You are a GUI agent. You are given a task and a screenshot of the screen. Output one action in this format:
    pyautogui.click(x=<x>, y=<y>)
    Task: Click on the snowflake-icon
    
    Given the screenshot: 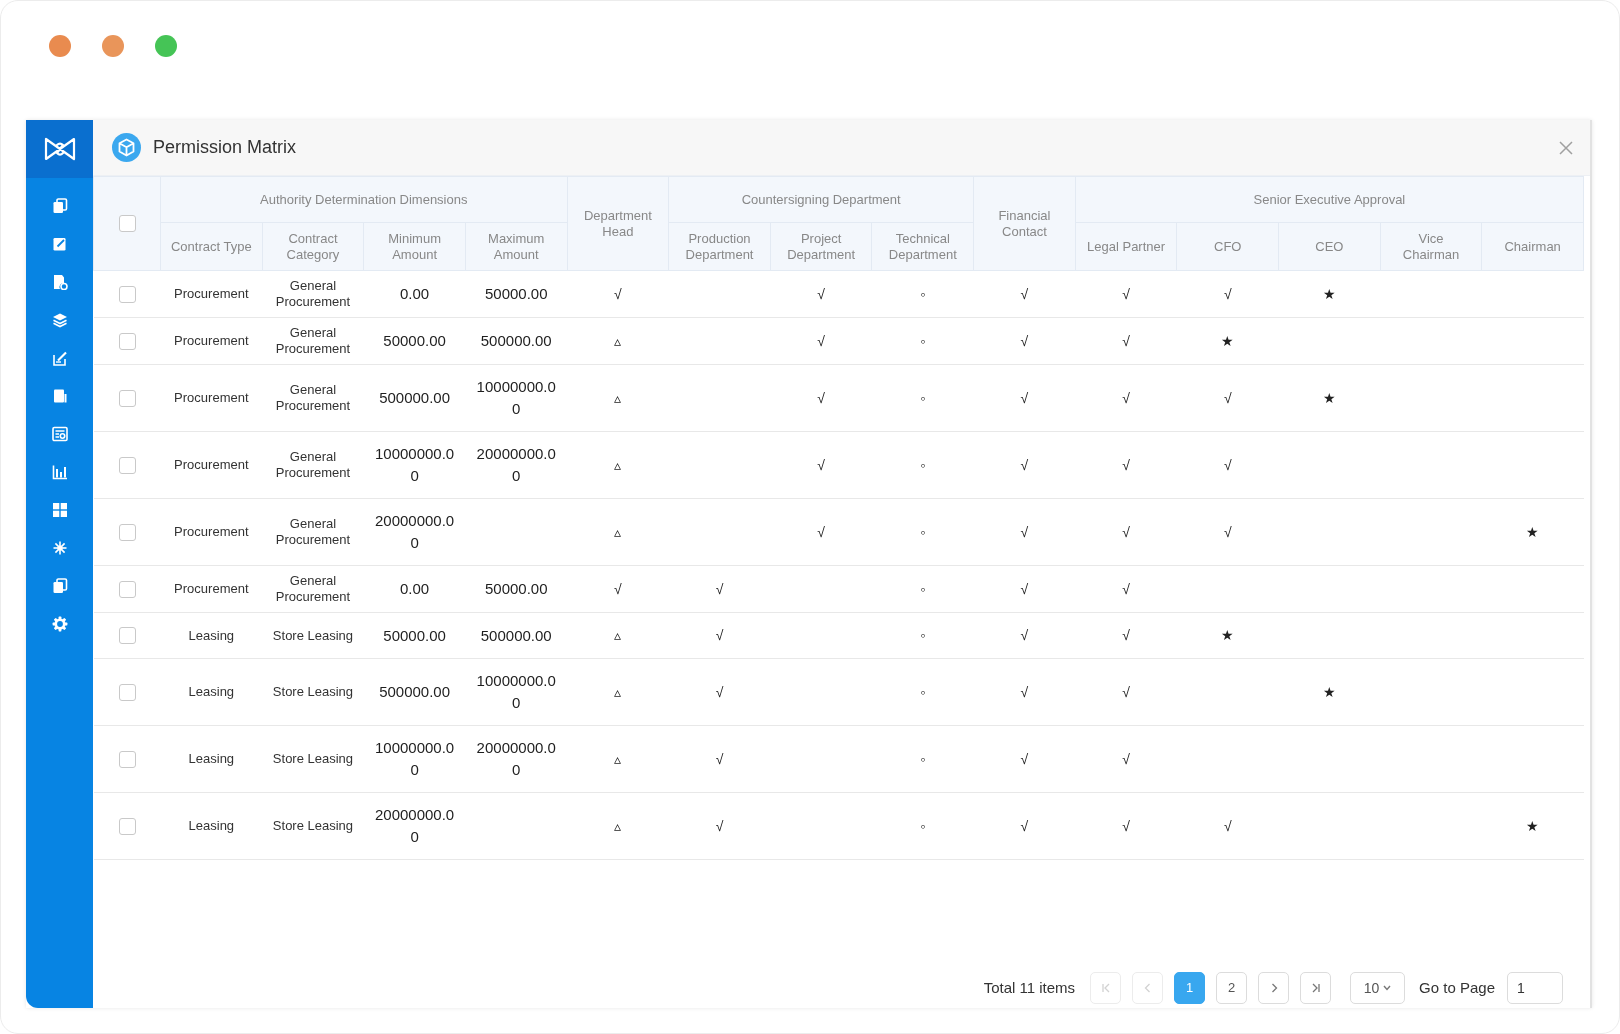 What is the action you would take?
    pyautogui.click(x=59, y=548)
    